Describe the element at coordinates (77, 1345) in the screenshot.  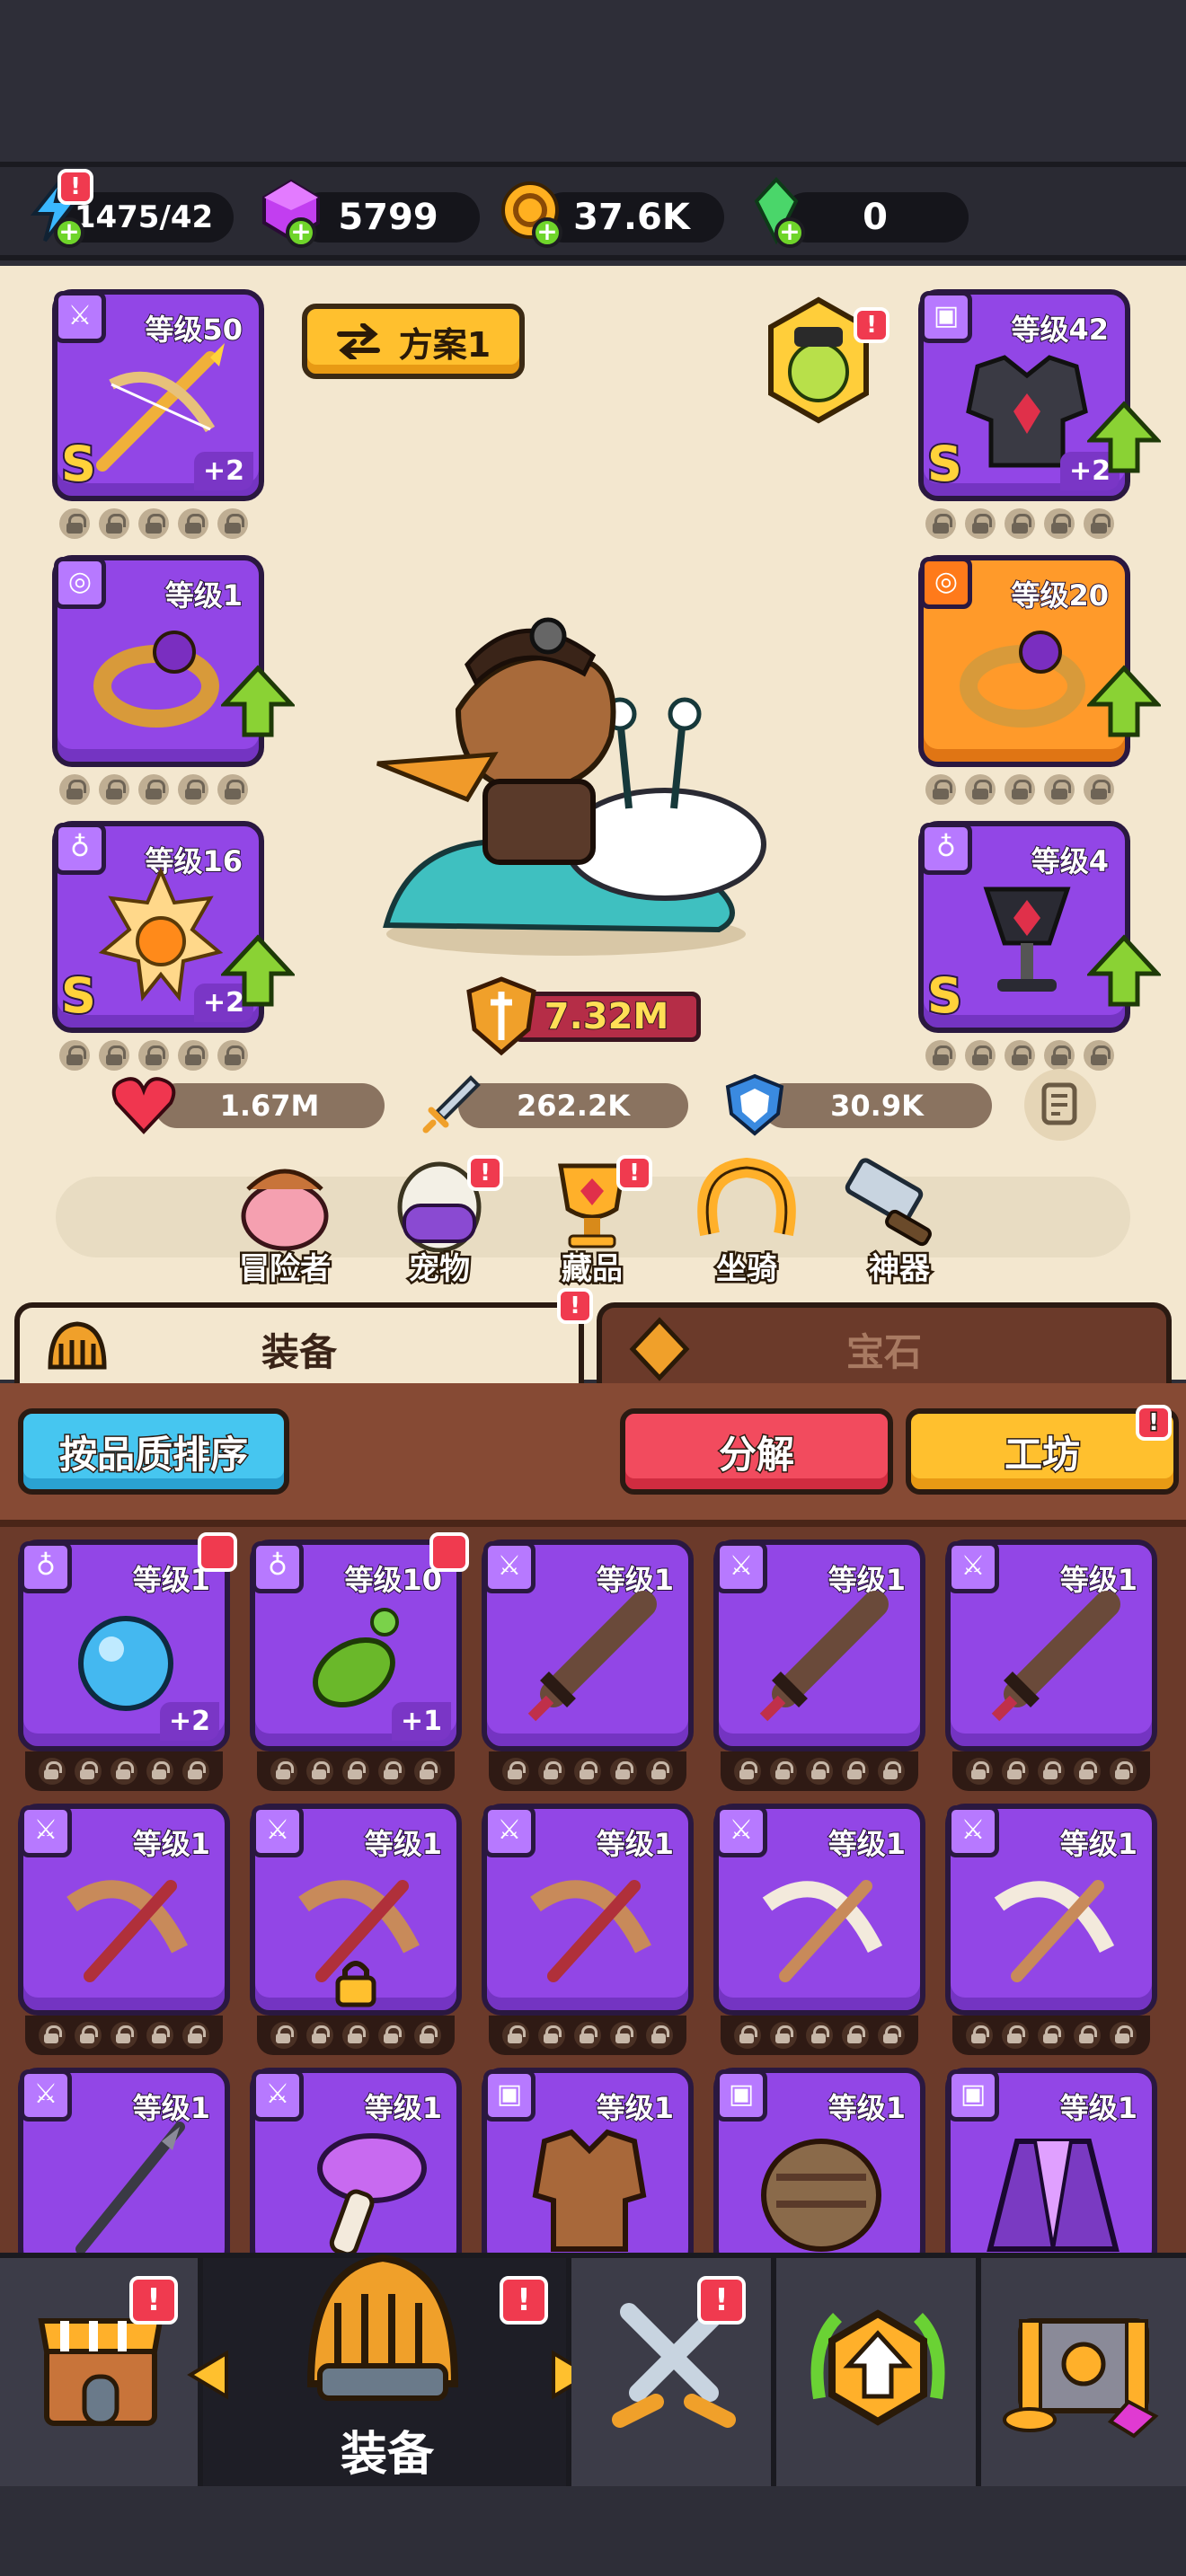
I see `helmet-icon` at that location.